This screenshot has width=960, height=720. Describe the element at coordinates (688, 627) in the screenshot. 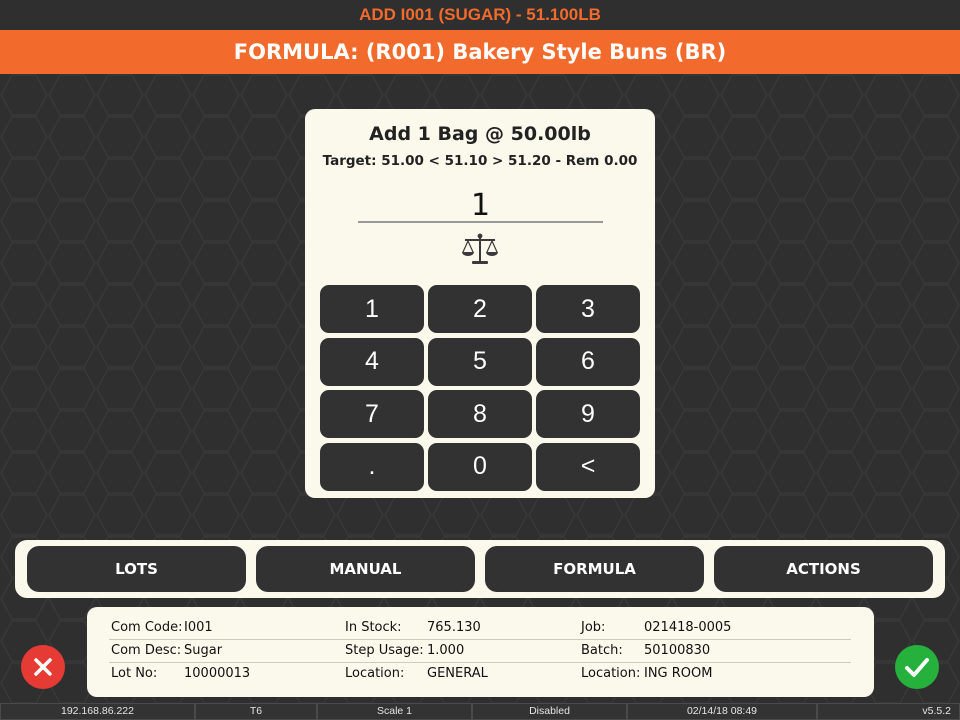

I see `job-value: 021418-0005` at that location.